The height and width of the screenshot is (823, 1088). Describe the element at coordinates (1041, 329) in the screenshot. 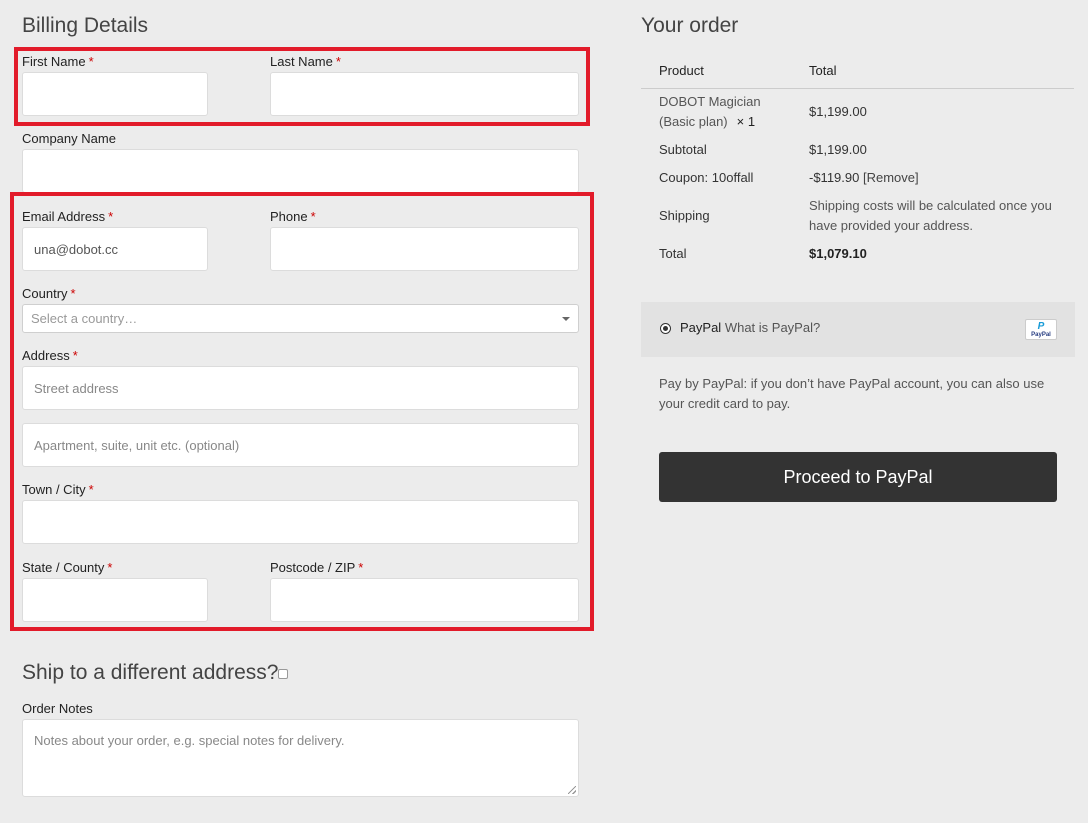

I see `paypal-logo-icon: P PayPal` at that location.